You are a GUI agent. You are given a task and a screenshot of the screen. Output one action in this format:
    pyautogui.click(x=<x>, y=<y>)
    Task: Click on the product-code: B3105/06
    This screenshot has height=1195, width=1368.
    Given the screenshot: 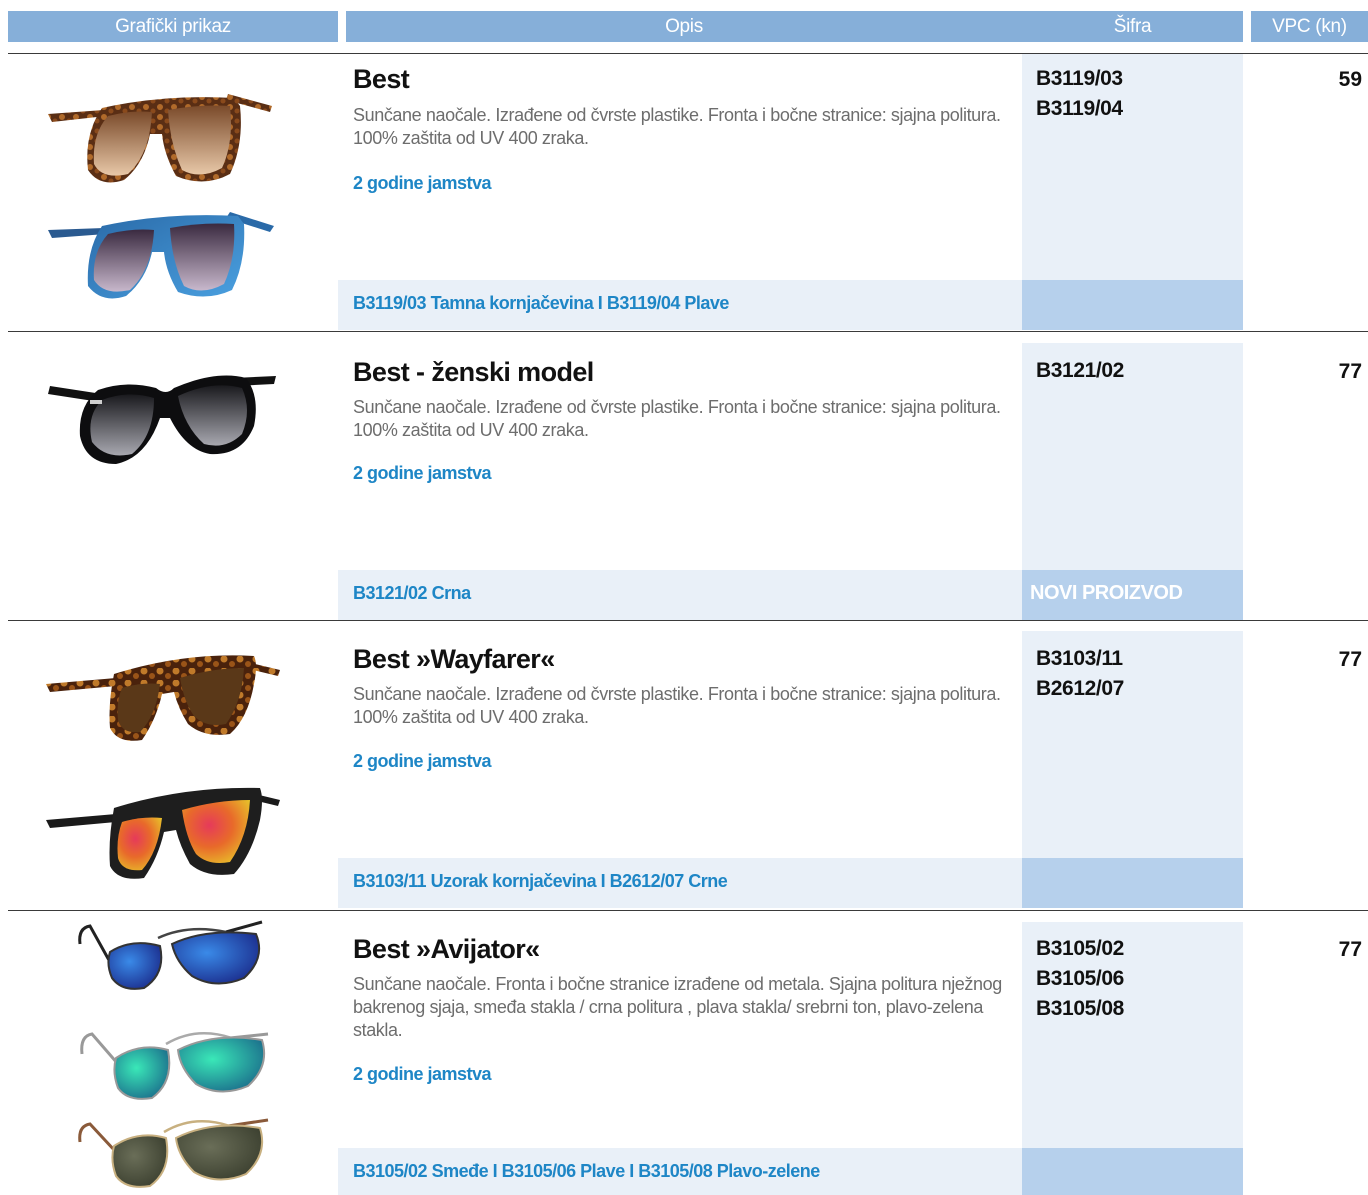 What is the action you would take?
    pyautogui.click(x=1080, y=978)
    